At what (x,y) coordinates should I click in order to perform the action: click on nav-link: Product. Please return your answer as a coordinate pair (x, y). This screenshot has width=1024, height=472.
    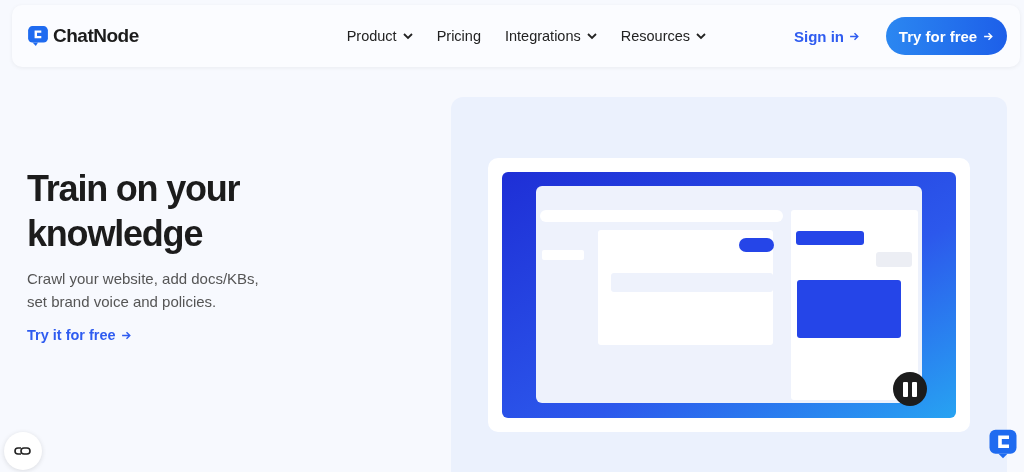
    Looking at the image, I should click on (379, 36).